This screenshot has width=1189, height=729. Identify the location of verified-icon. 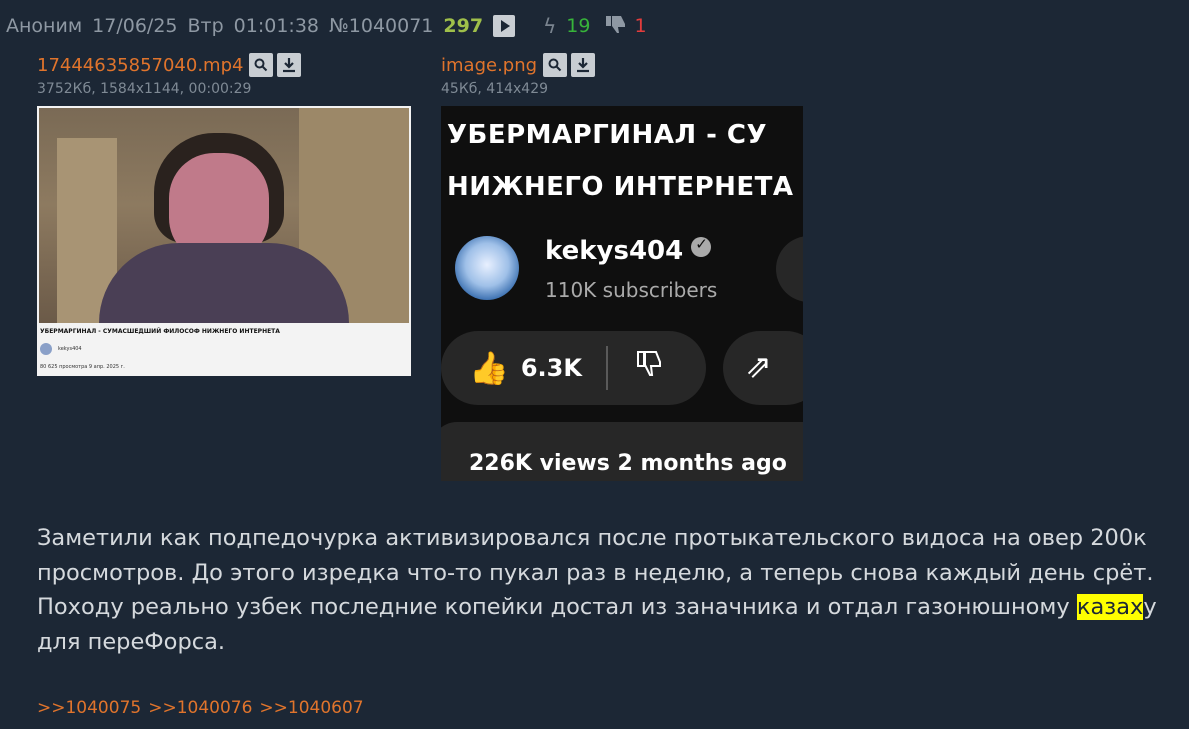
(701, 246).